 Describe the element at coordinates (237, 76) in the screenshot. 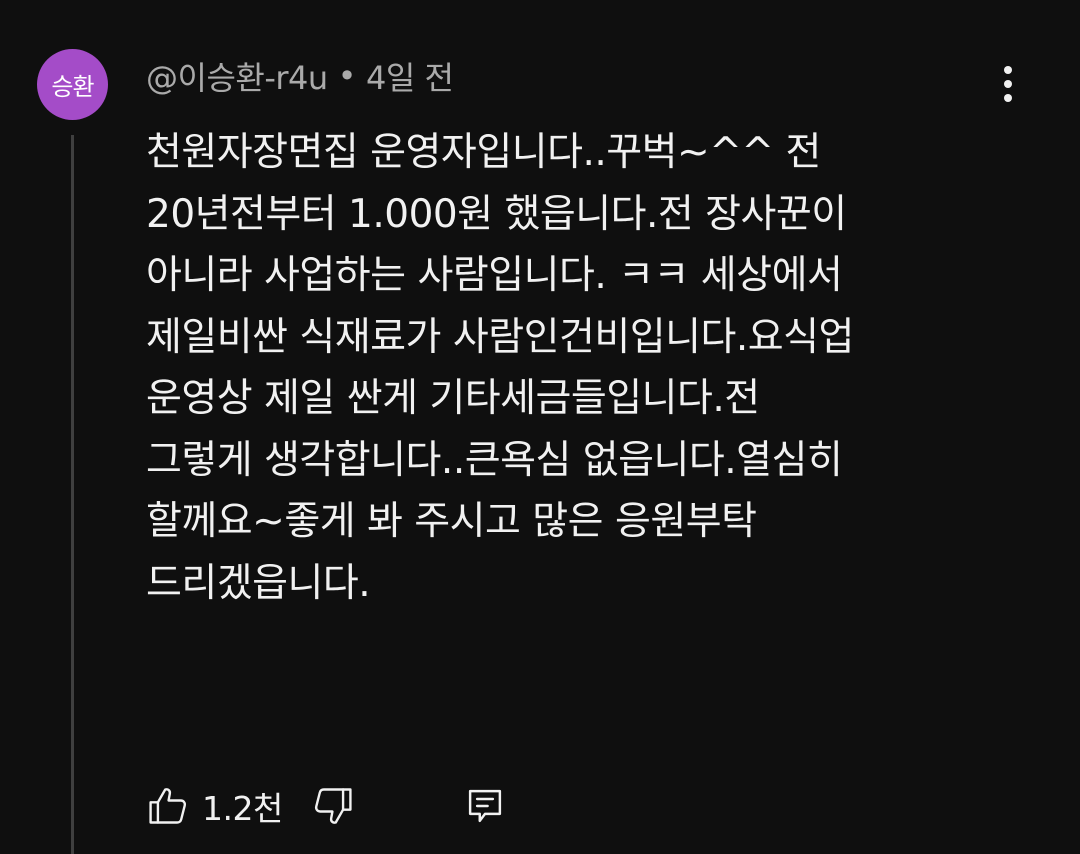

I see `author-handle: @이승환-r4u` at that location.